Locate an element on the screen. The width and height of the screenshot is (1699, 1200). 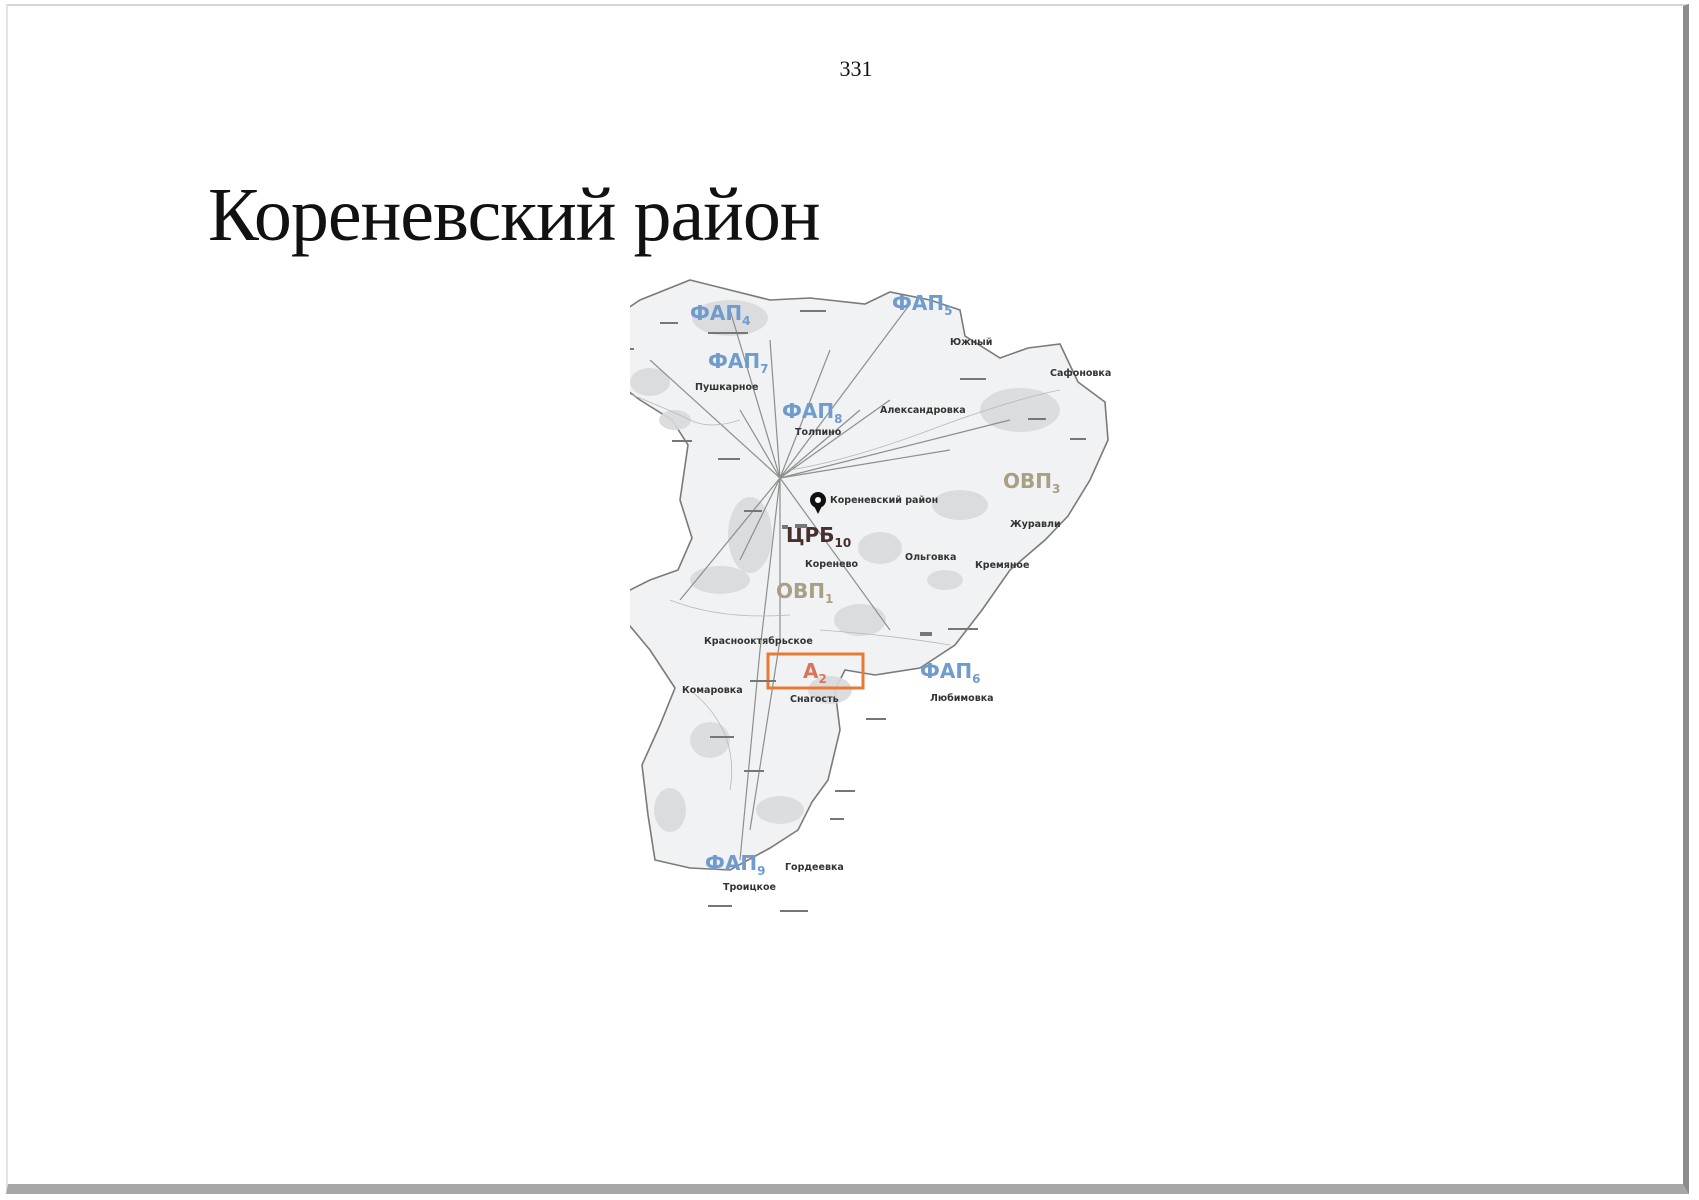
place-zhuravli: Журавли is located at coordinates (1035, 524).